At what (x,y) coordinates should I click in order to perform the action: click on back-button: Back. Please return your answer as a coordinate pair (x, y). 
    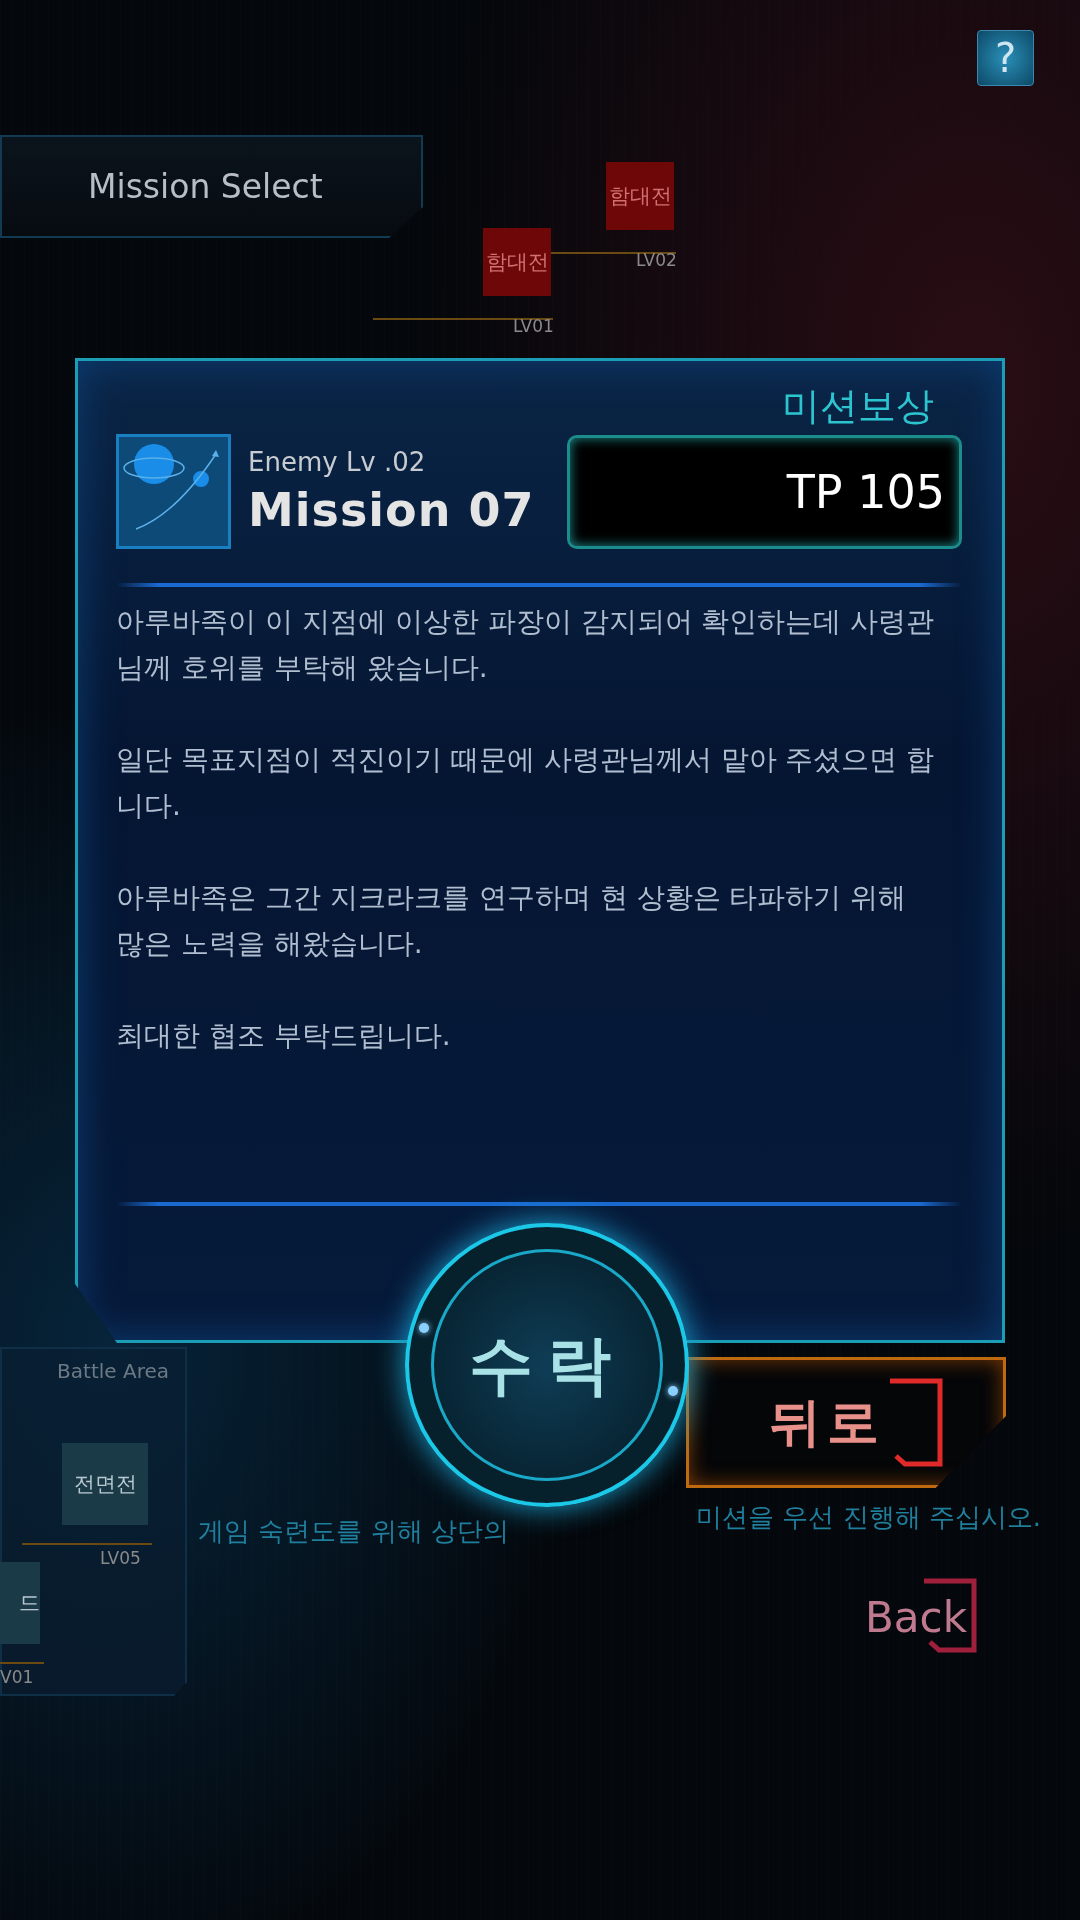
    Looking at the image, I should click on (919, 1617).